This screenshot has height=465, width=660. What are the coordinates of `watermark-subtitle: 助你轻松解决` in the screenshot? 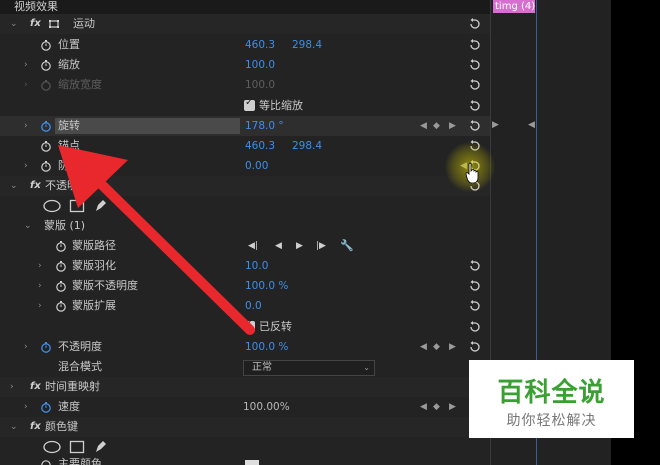 It's located at (551, 421).